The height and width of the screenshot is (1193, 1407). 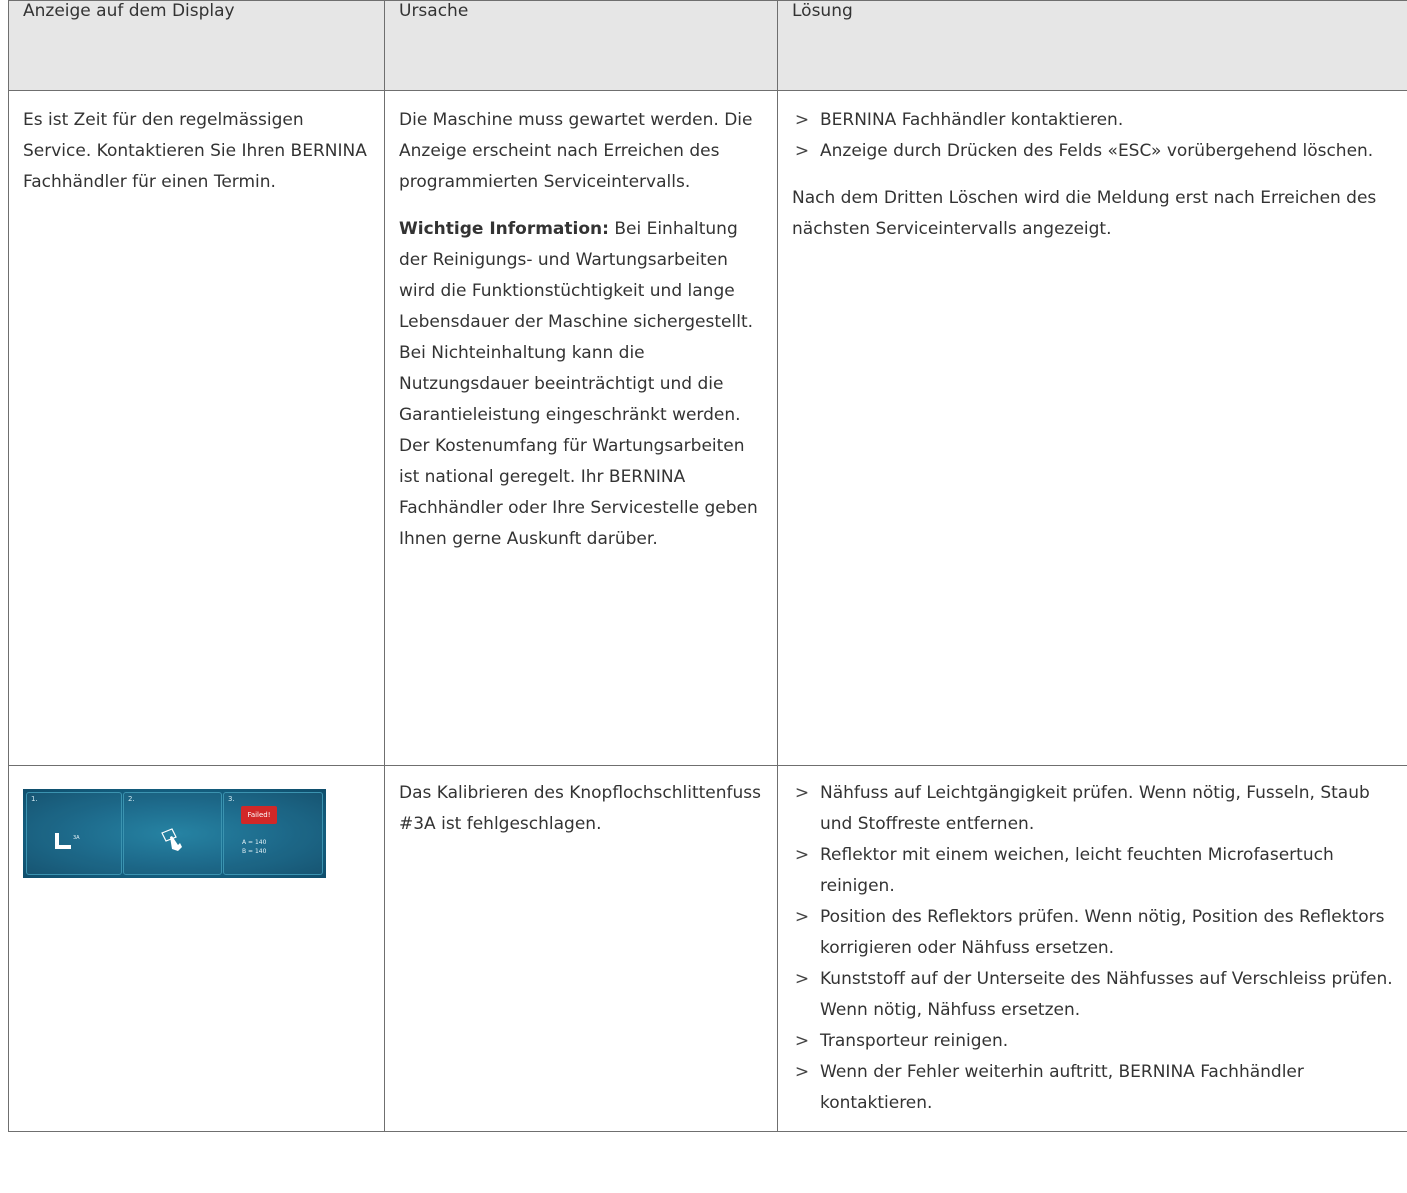 I want to click on panel-number: 1., so click(x=34, y=799).